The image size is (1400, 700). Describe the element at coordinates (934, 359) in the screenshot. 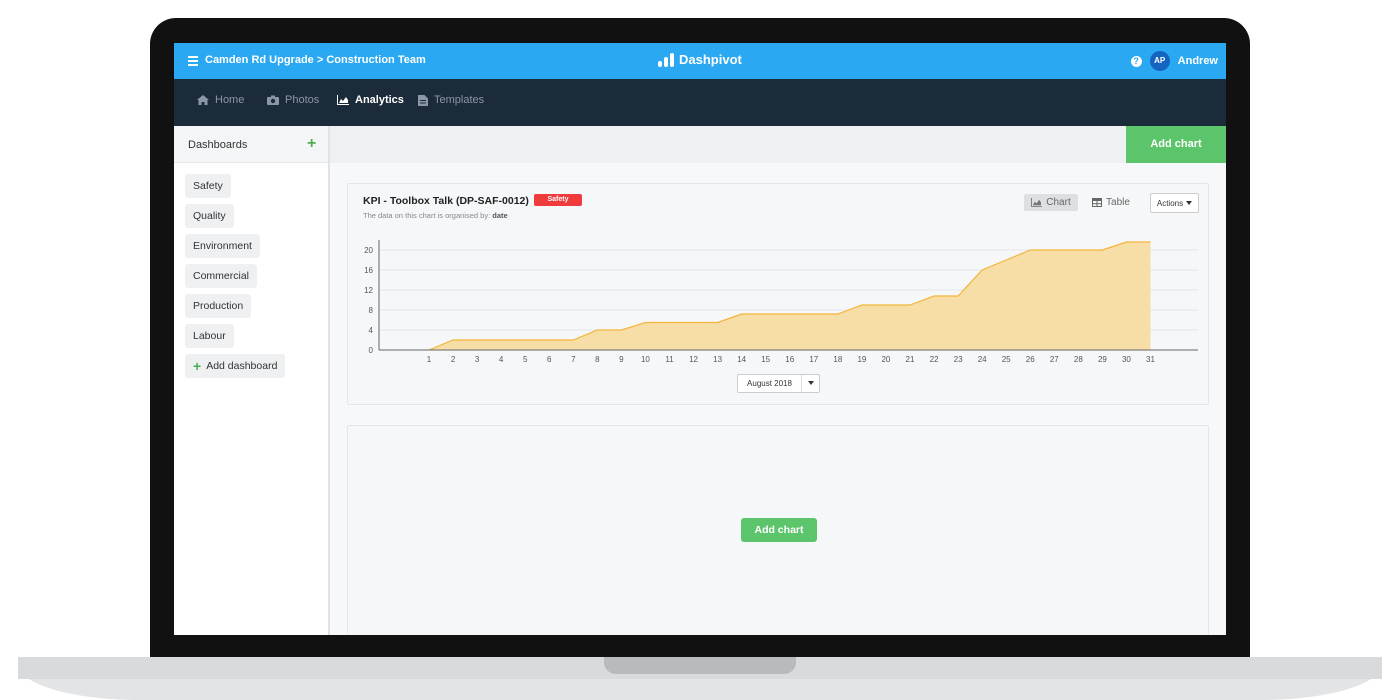

I see `x-tick-label: 22` at that location.